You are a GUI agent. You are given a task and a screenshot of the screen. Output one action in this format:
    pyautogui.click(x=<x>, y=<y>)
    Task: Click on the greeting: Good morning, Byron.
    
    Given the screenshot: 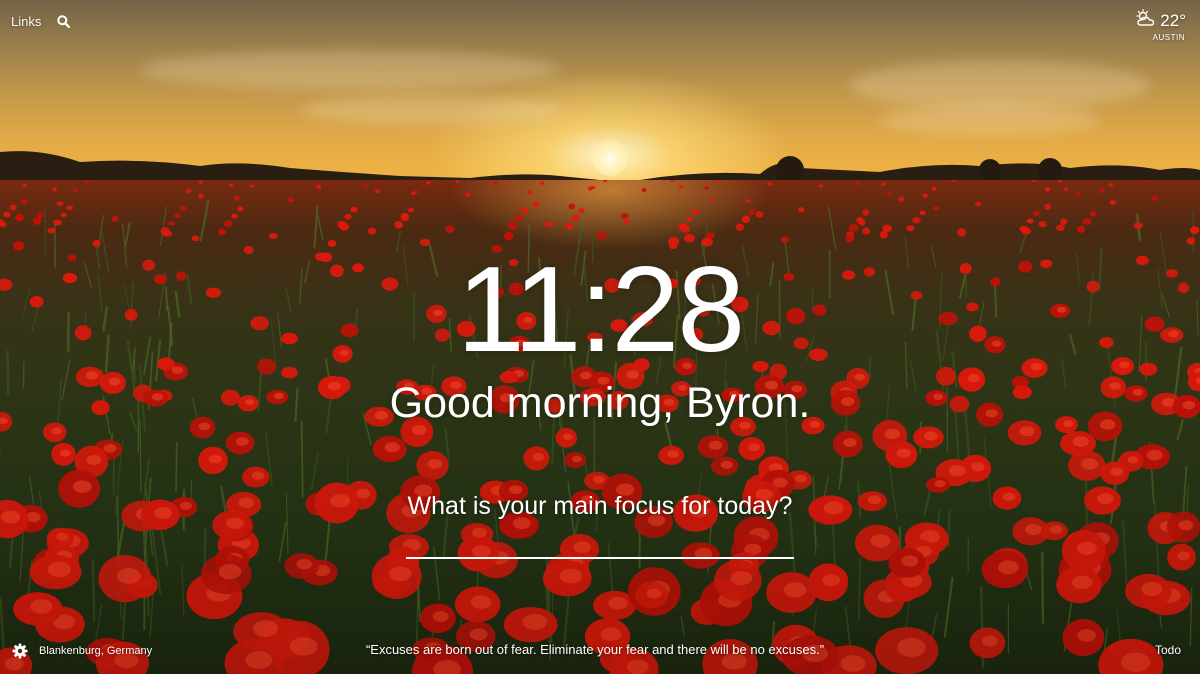 What is the action you would take?
    pyautogui.click(x=600, y=403)
    